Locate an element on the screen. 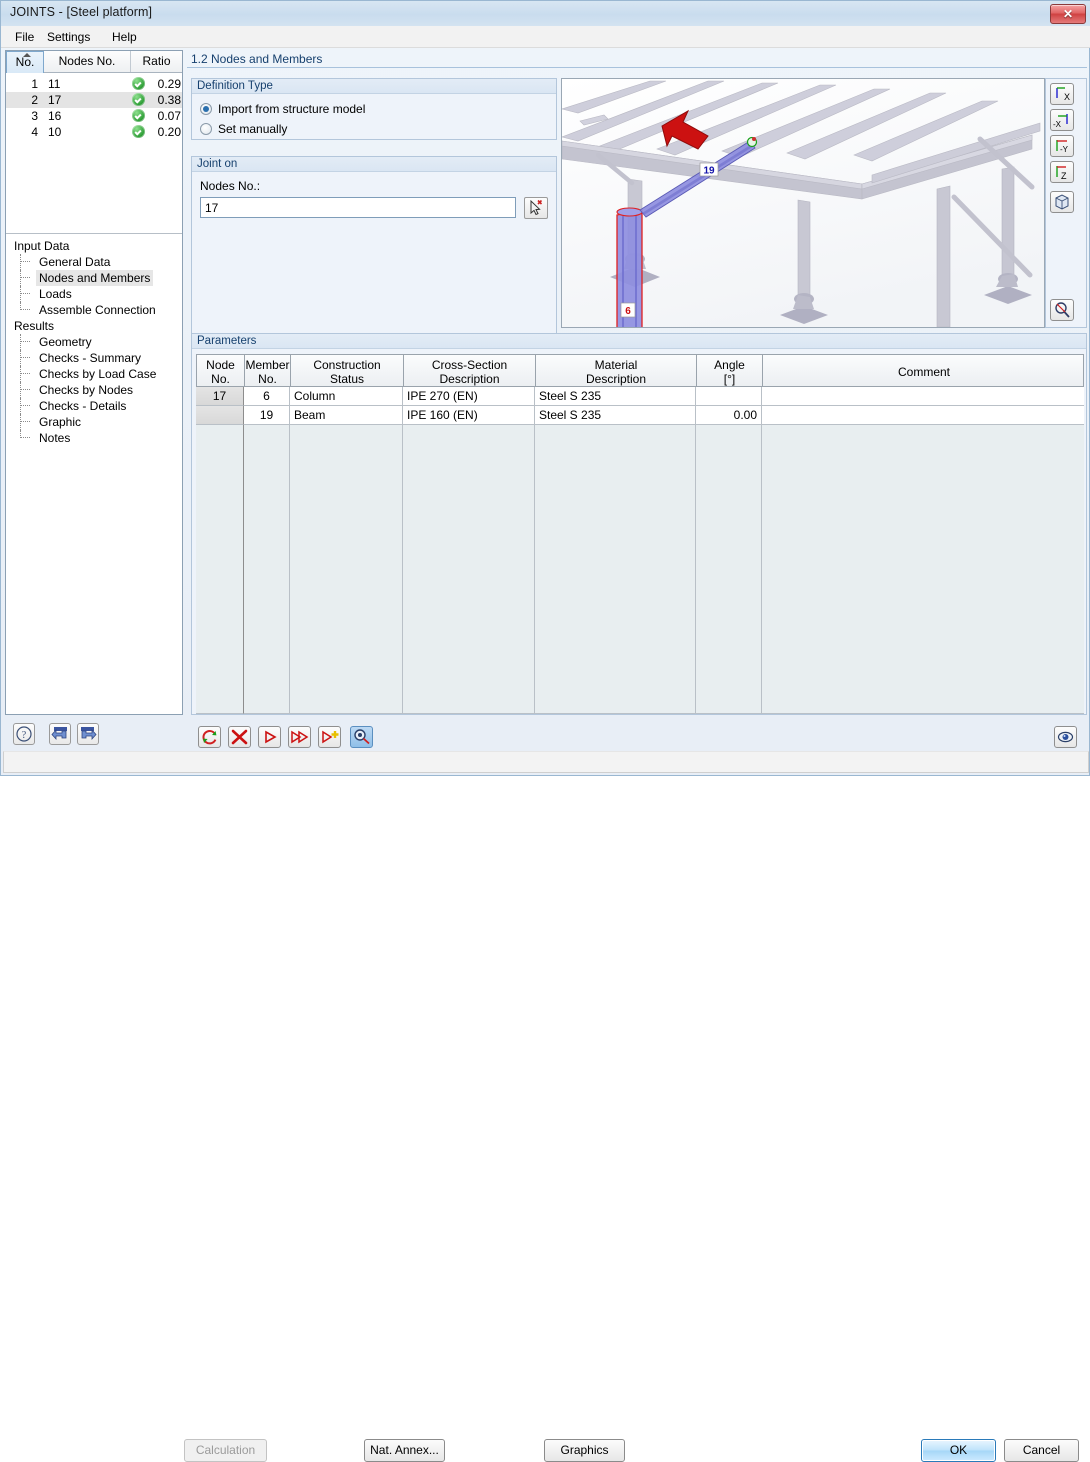  column-header-ratio: Ratio is located at coordinates (156, 61).